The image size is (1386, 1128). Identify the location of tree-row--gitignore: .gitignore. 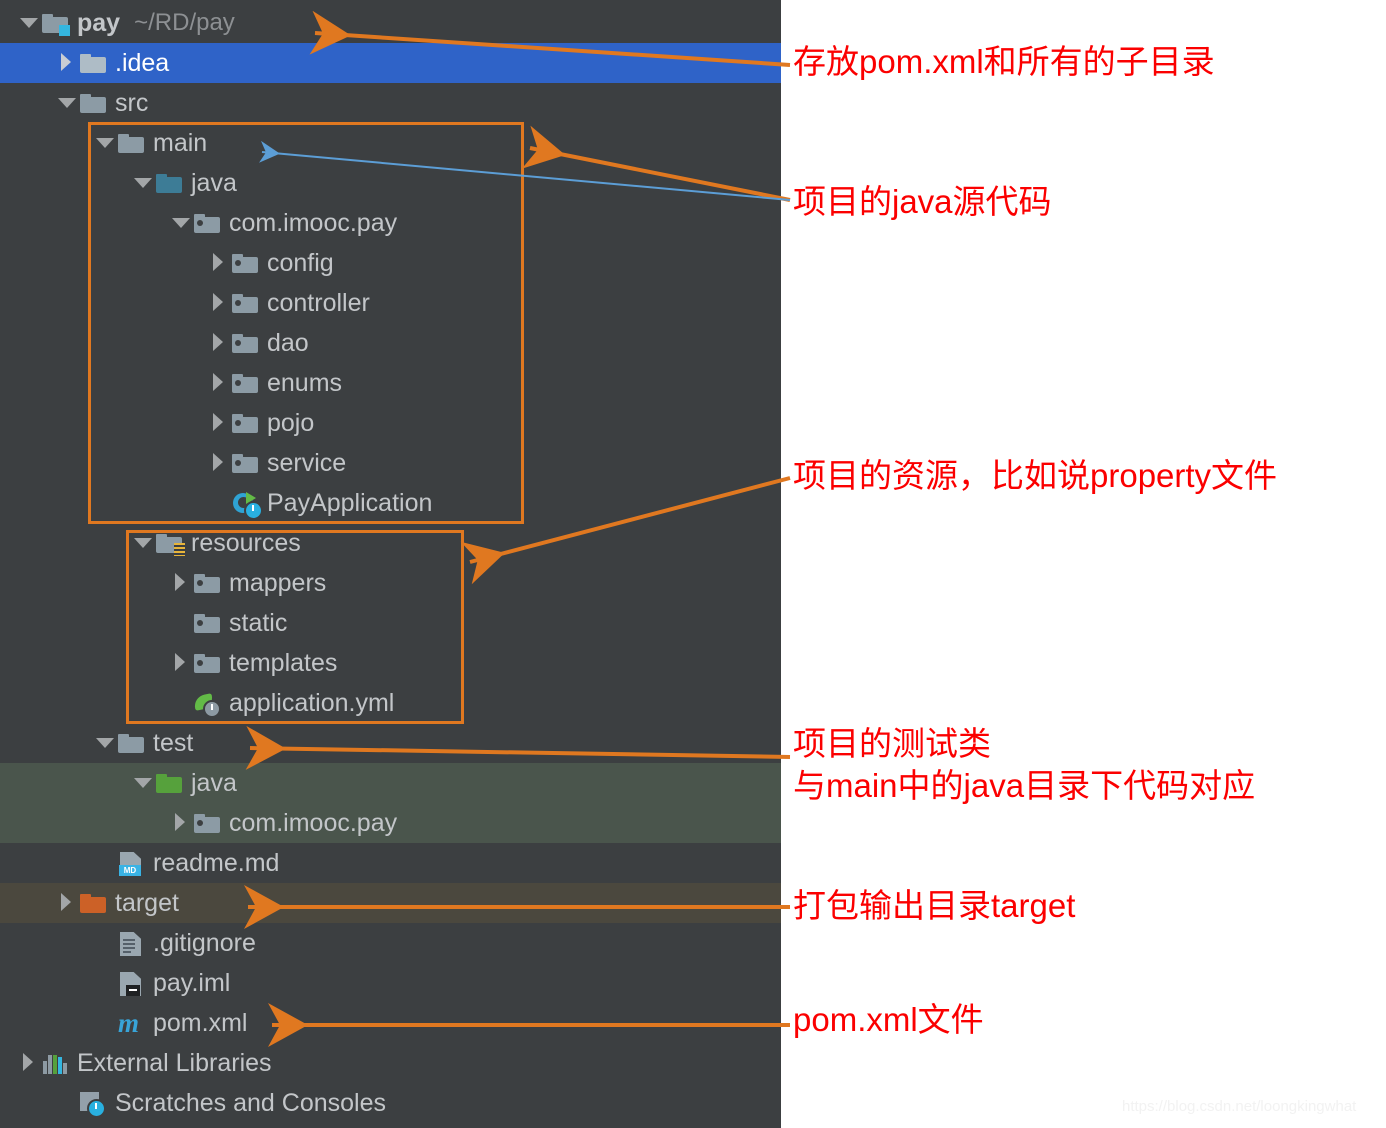
(390, 943).